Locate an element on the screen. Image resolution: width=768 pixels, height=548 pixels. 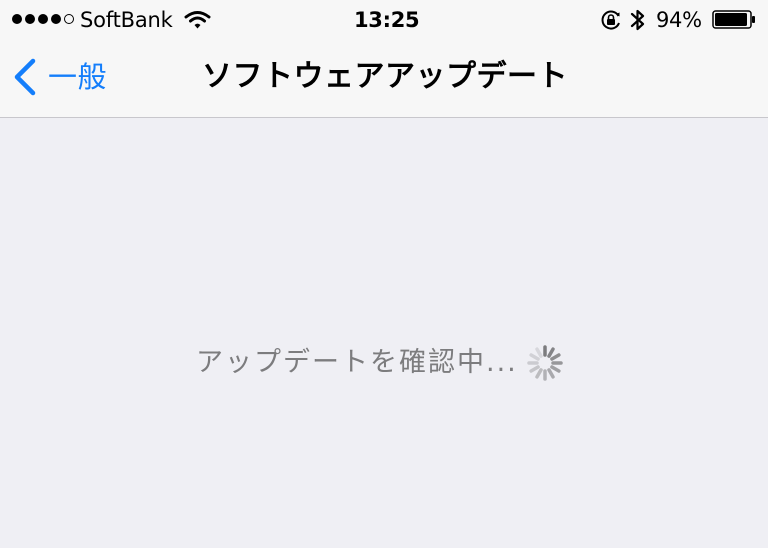
back-button: 一般 is located at coordinates (71, 77).